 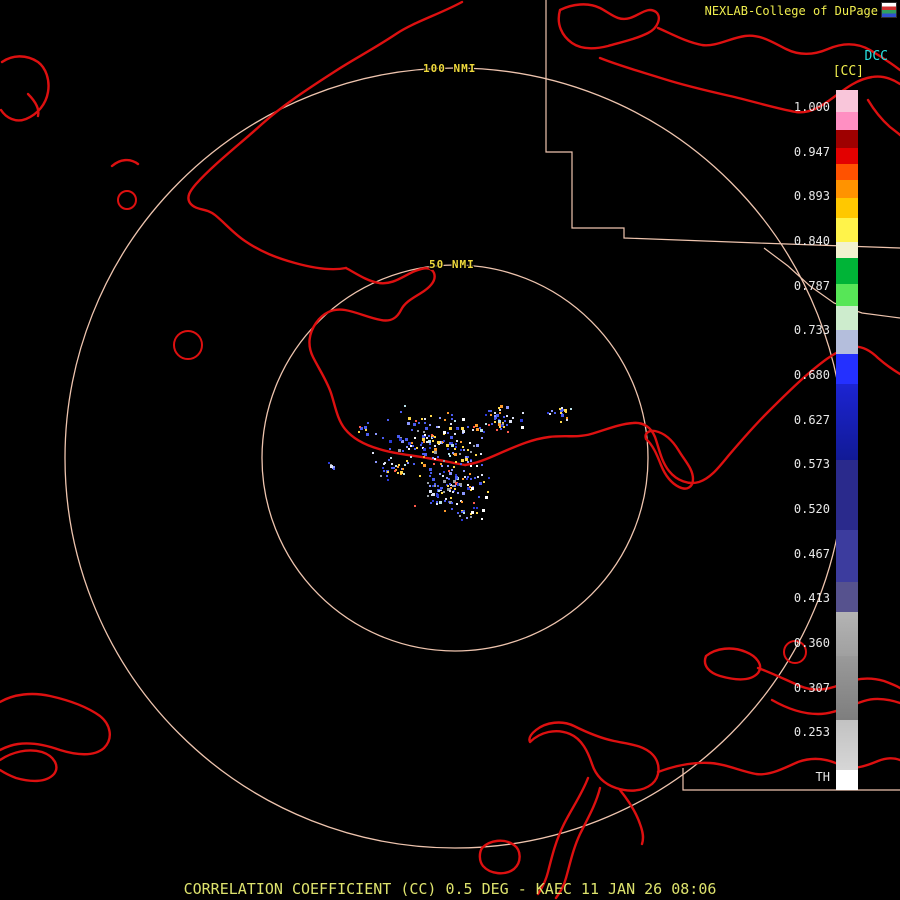 I want to click on colorbar-label: 0.840, so click(x=811, y=240).